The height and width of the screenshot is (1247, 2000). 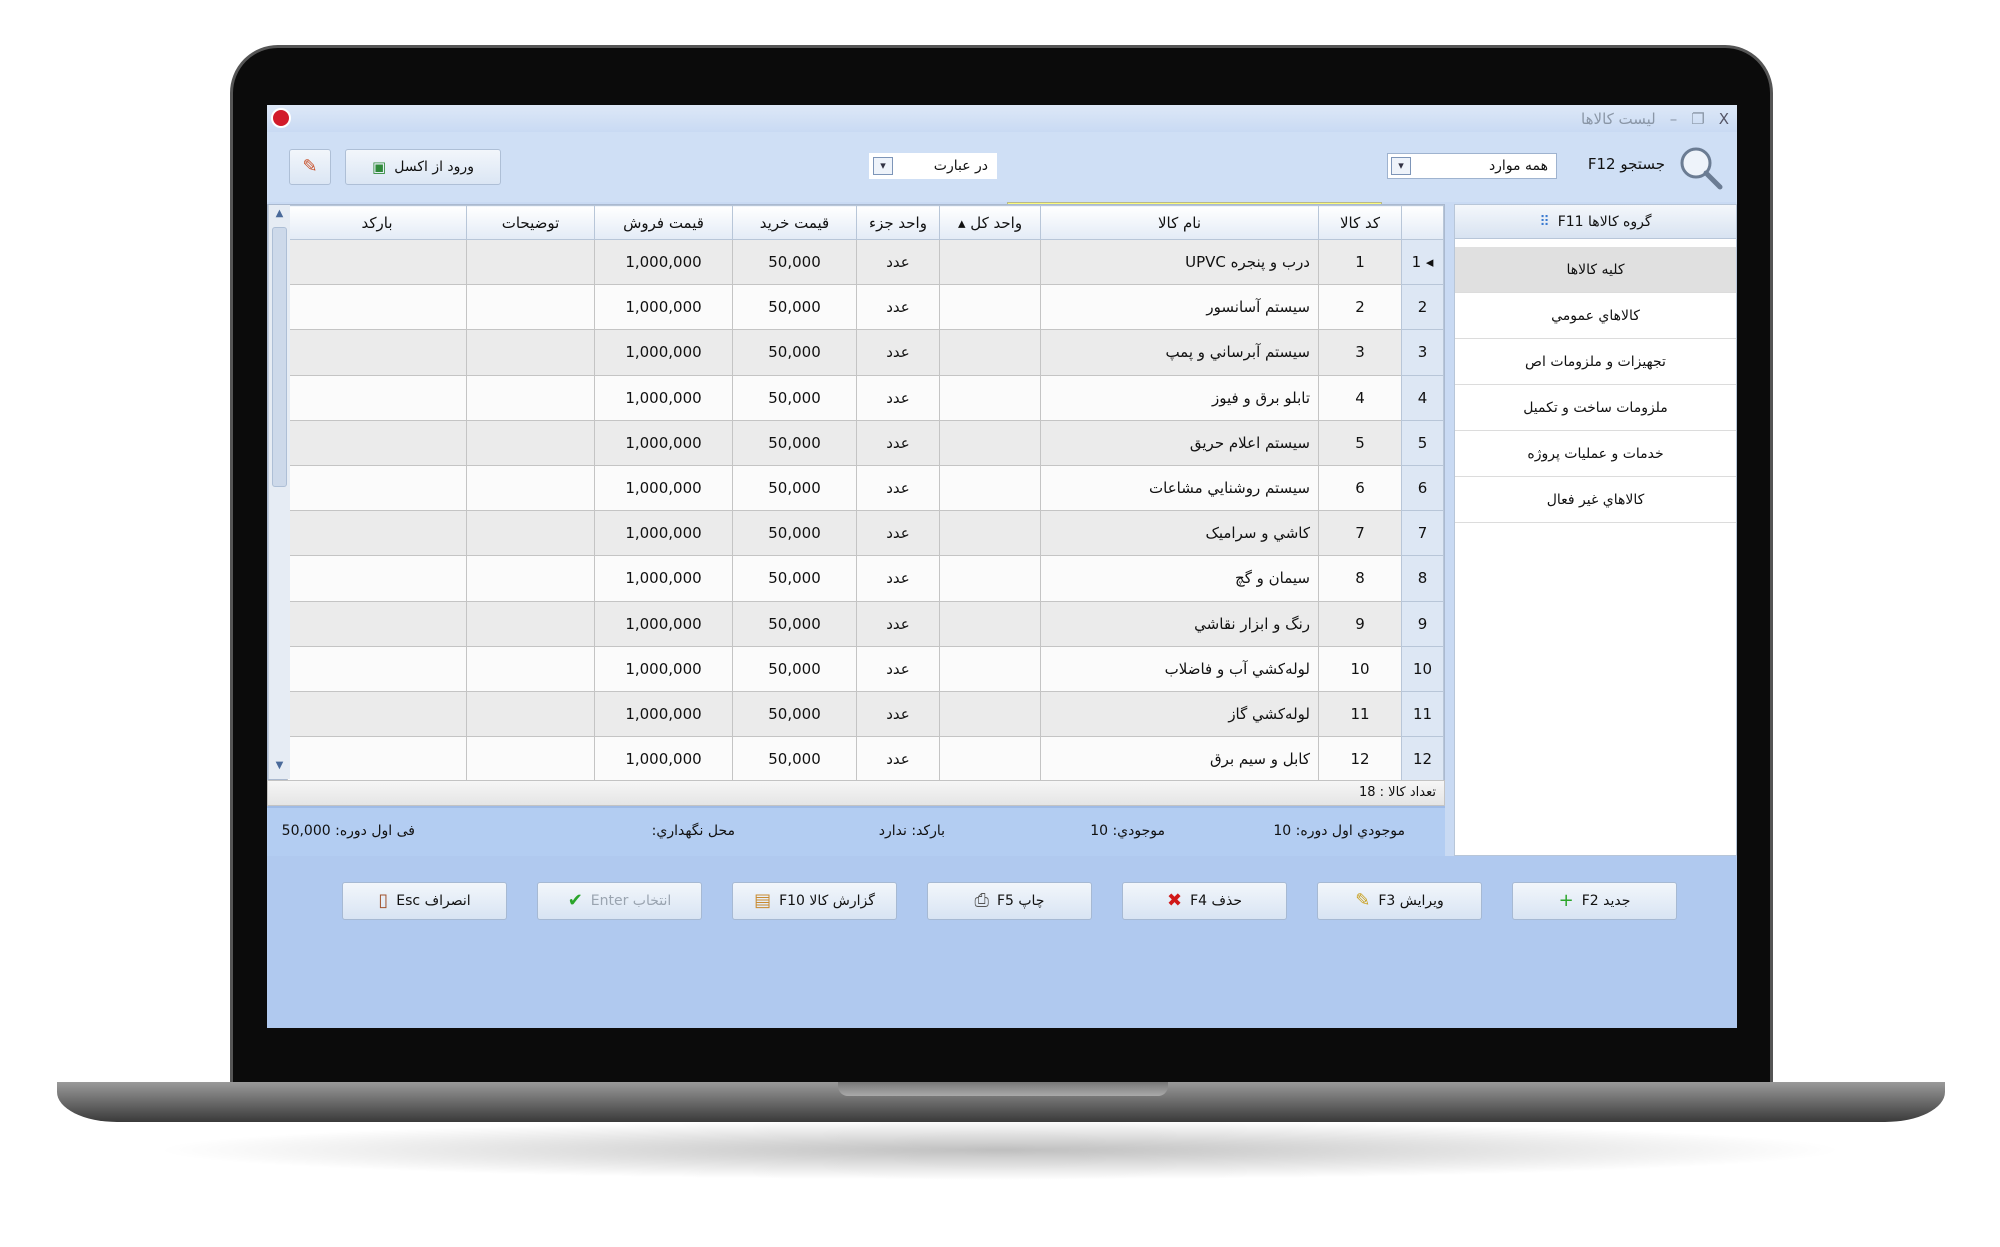 I want to click on vertical-scrollbar: ▲ ▼, so click(x=279, y=492).